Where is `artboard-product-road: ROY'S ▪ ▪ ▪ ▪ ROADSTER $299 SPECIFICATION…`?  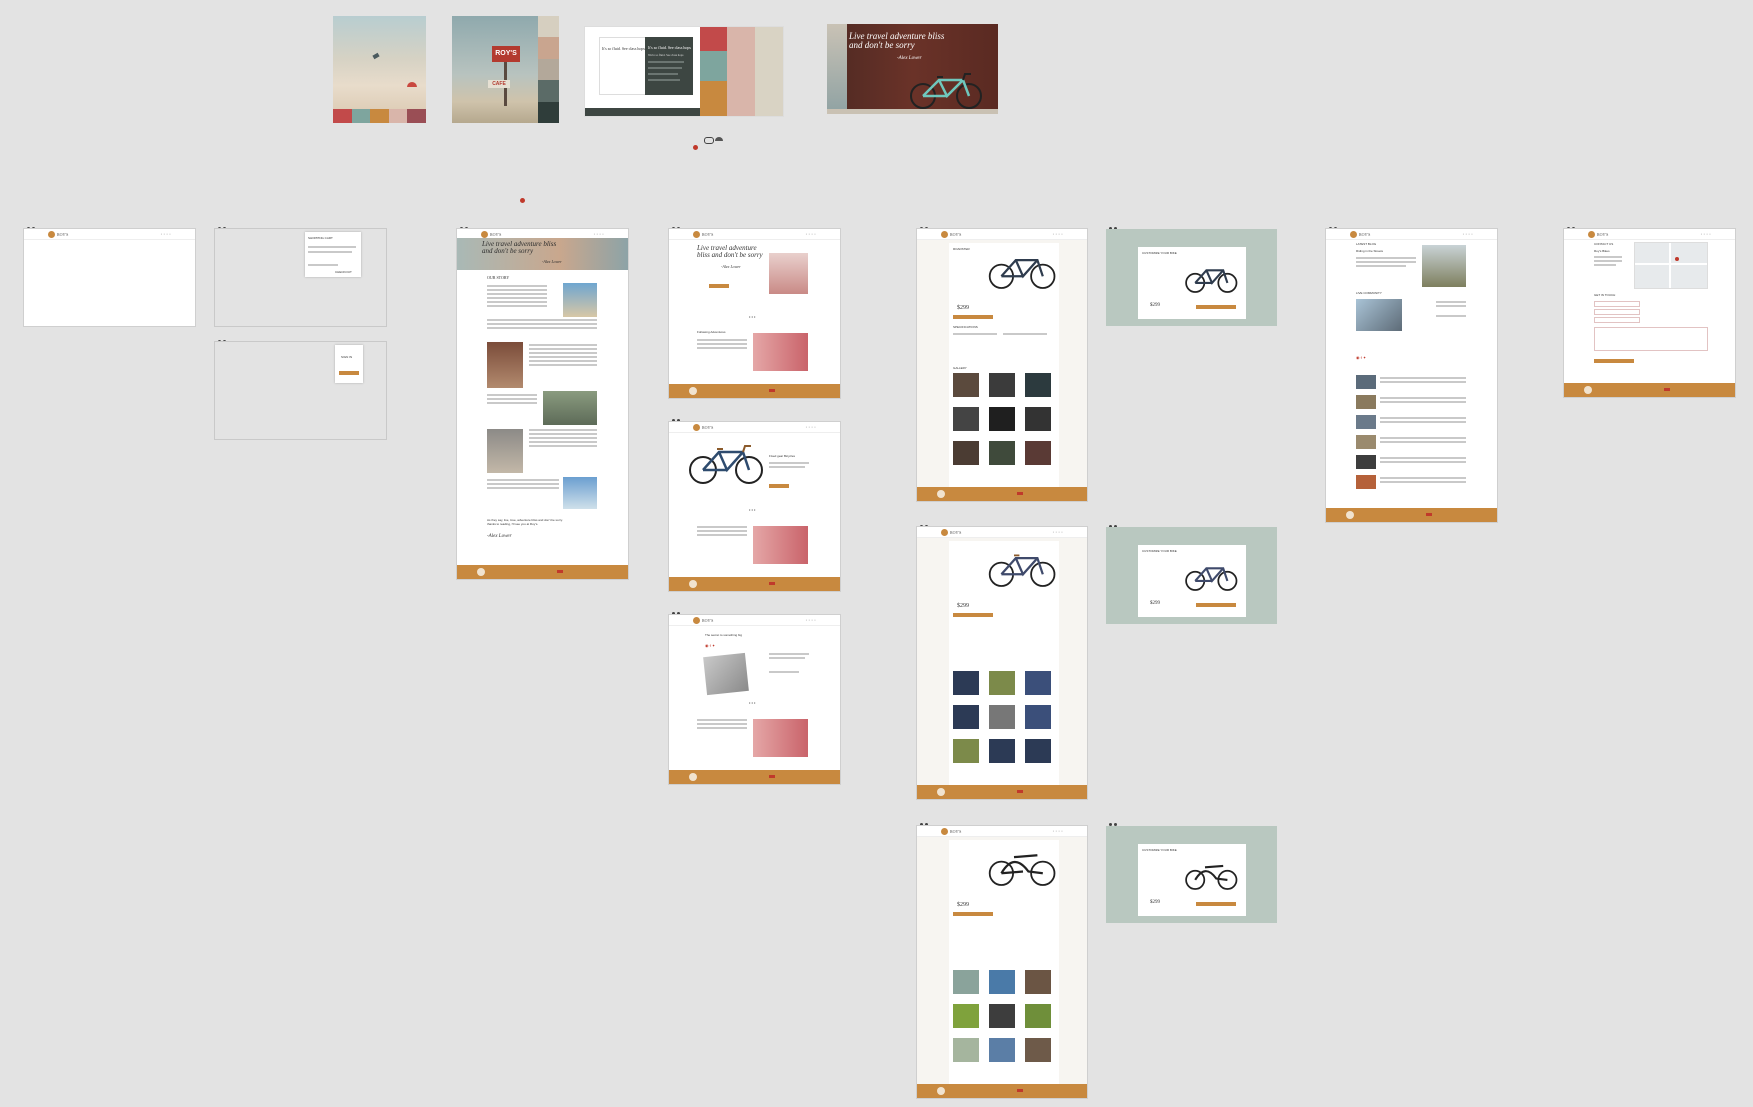
artboard-product-road: ROY'S ▪ ▪ ▪ ▪ ROADSTER $299 SPECIFICATION… is located at coordinates (1002, 365).